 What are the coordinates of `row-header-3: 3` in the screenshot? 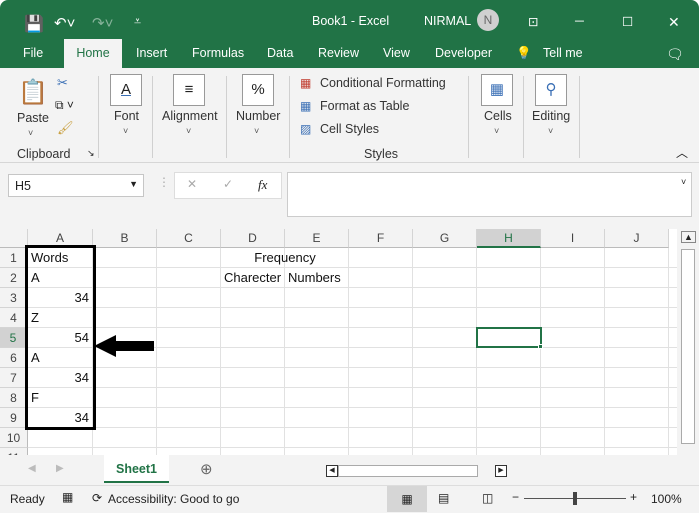 It's located at (14, 298).